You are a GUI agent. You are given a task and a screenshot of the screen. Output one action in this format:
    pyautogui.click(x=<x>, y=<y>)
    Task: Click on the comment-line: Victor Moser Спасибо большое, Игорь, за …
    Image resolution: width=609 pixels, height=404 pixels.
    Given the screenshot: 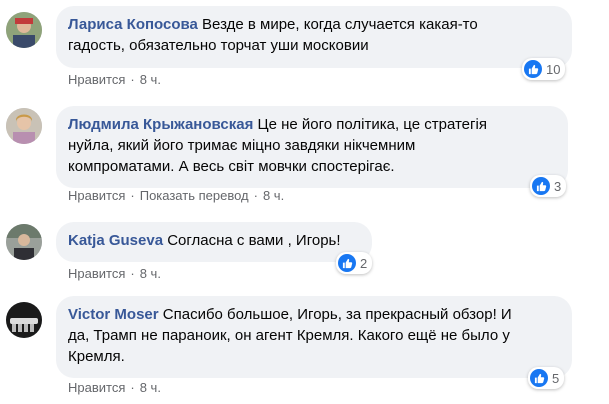 What is the action you would take?
    pyautogui.click(x=314, y=314)
    